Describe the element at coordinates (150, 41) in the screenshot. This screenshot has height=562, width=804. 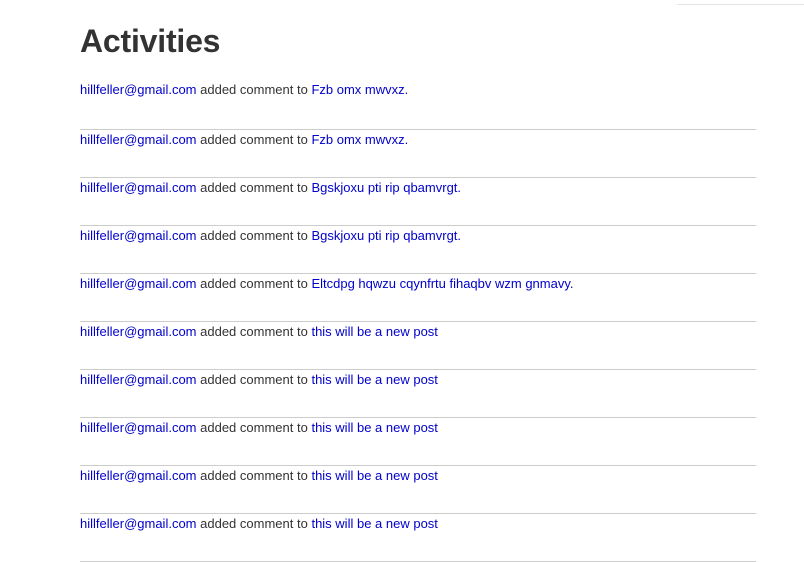
I see `page-title: Activities` at that location.